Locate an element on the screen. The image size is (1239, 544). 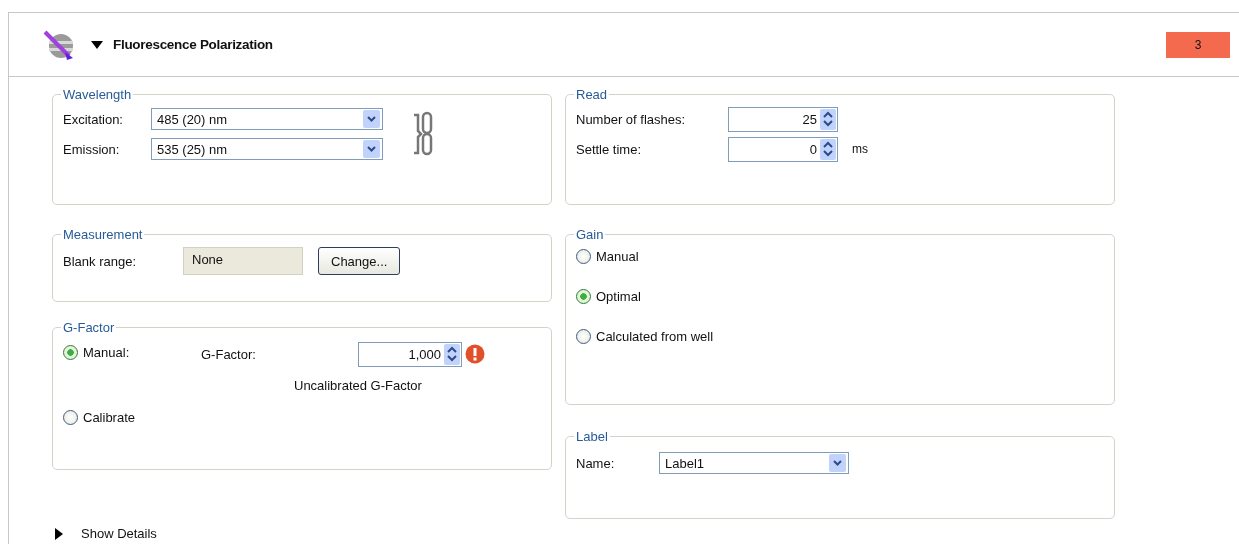
radio-label: Calibrate is located at coordinates (109, 417).